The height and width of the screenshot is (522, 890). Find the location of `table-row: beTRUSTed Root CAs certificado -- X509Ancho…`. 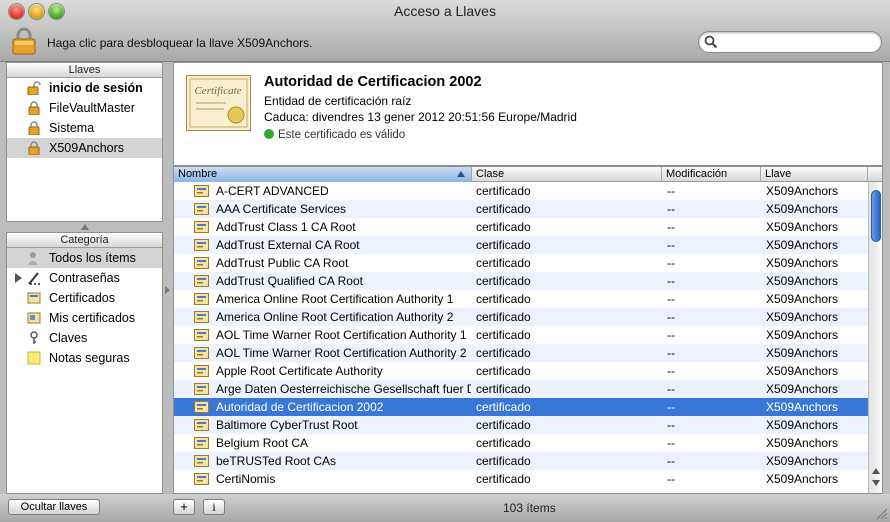

table-row: beTRUSTed Root CAs certificado -- X509Ancho… is located at coordinates (521, 461).